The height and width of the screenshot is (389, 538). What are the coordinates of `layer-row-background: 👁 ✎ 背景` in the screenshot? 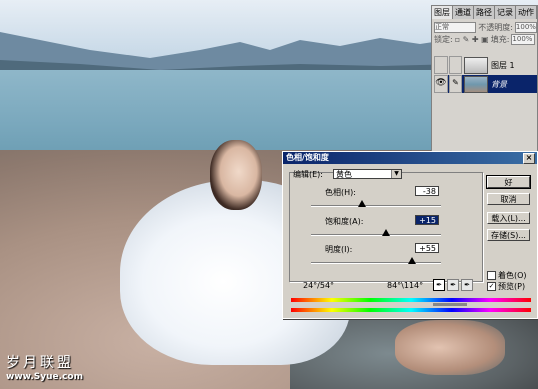 It's located at (485, 84).